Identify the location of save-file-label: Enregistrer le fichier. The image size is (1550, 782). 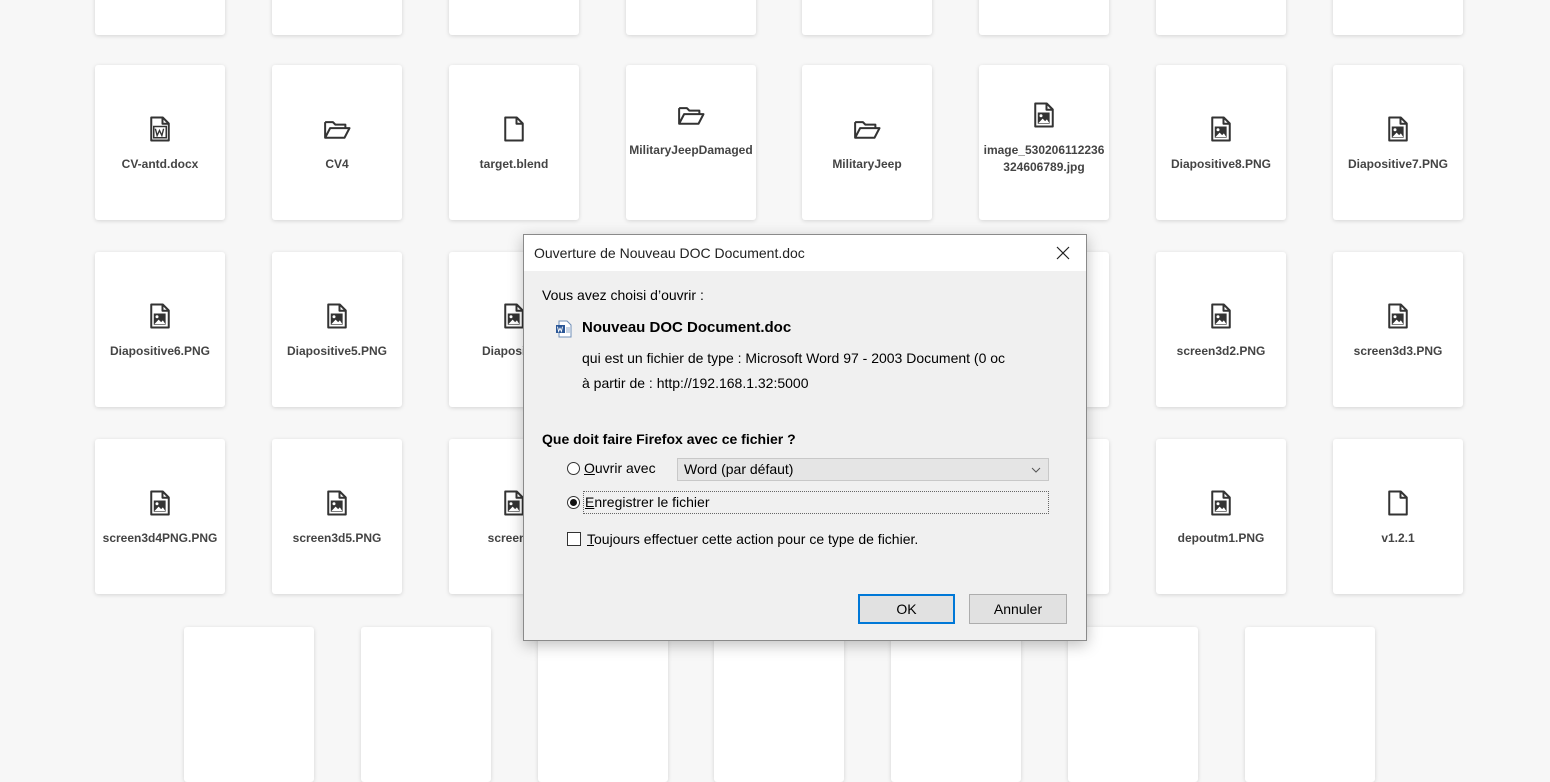
(647, 502).